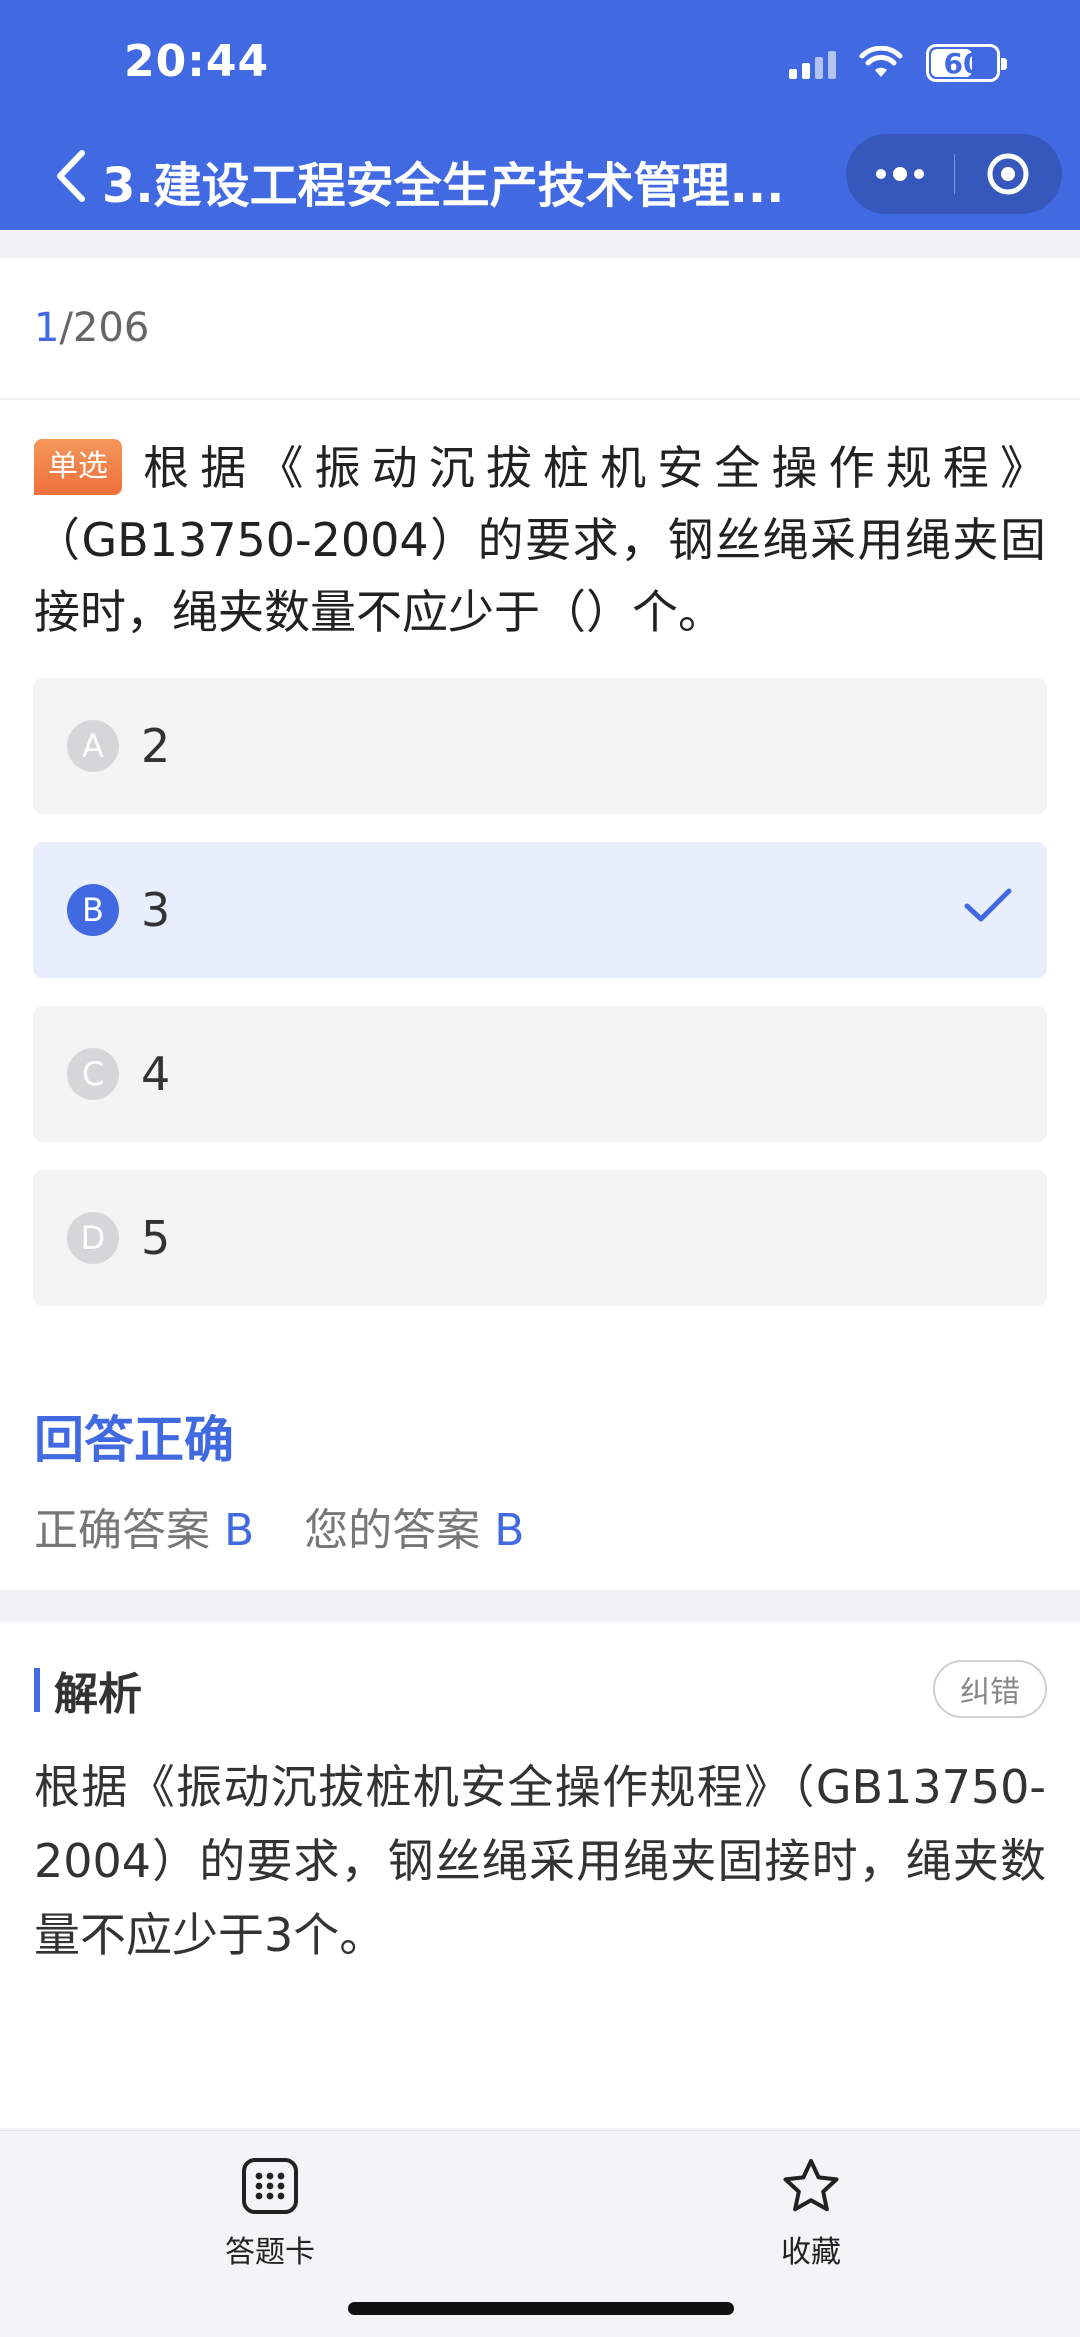  What do you see at coordinates (134, 1440) in the screenshot?
I see `result-title: 回答正确` at bounding box center [134, 1440].